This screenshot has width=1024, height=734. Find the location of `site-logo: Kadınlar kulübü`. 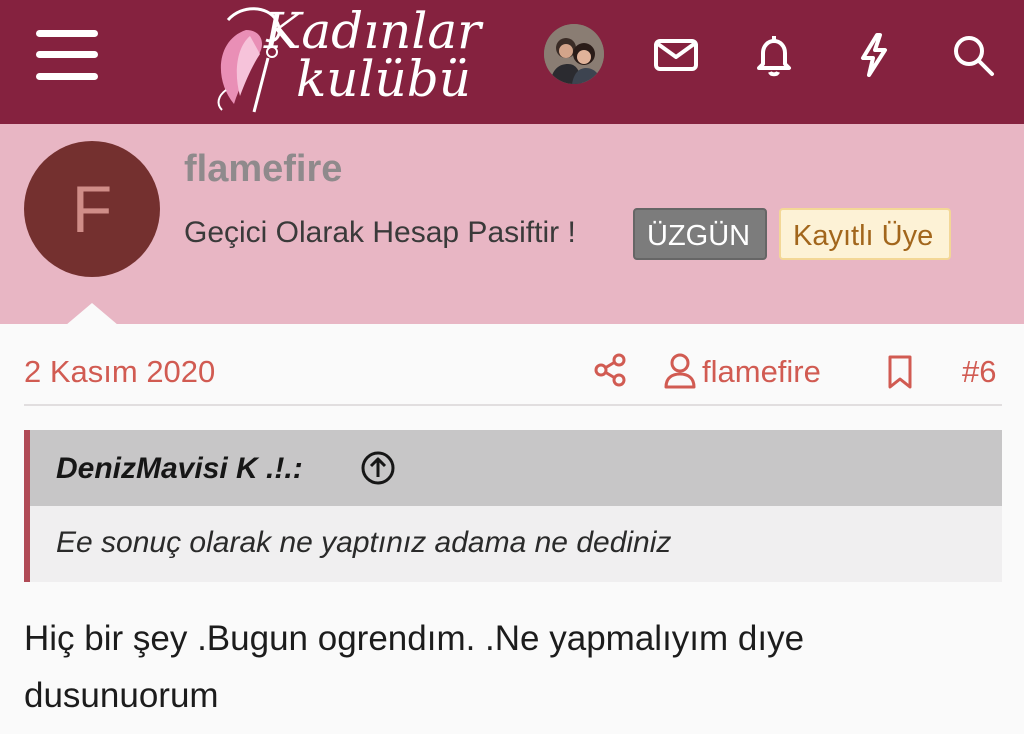

site-logo: Kadınlar kulübü is located at coordinates (346, 59).